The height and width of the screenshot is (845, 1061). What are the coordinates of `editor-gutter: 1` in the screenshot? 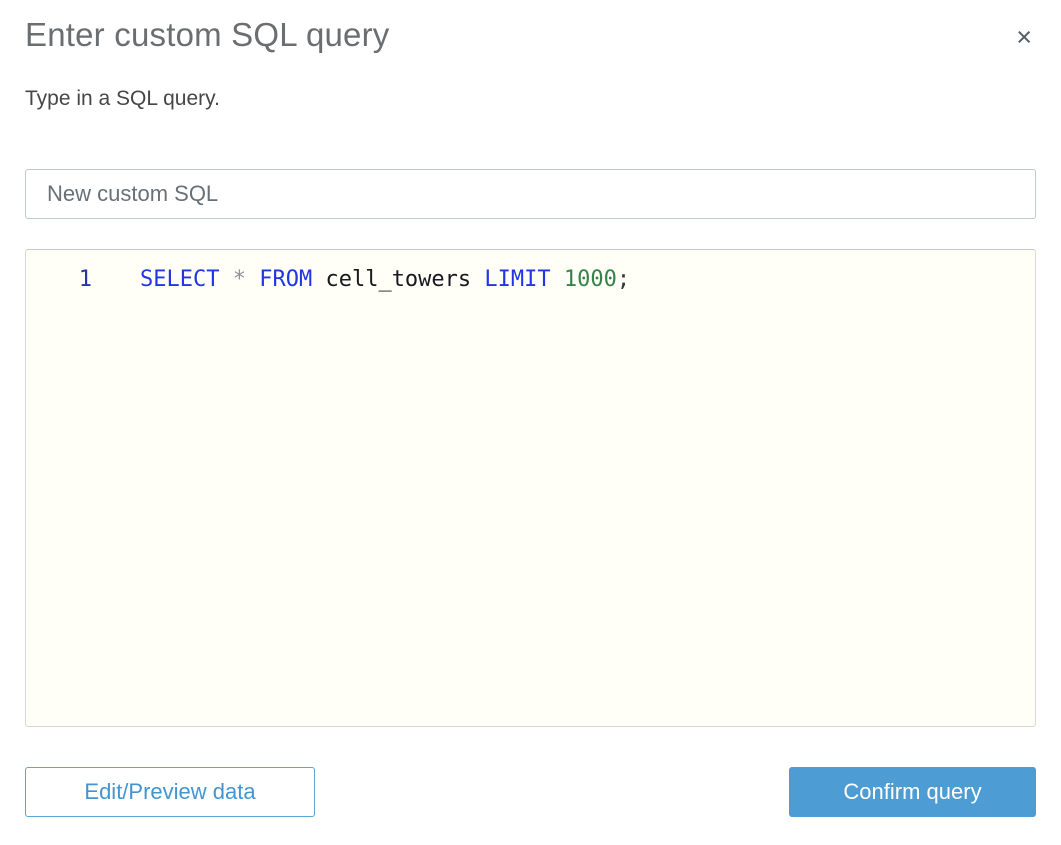 It's located at (59, 495).